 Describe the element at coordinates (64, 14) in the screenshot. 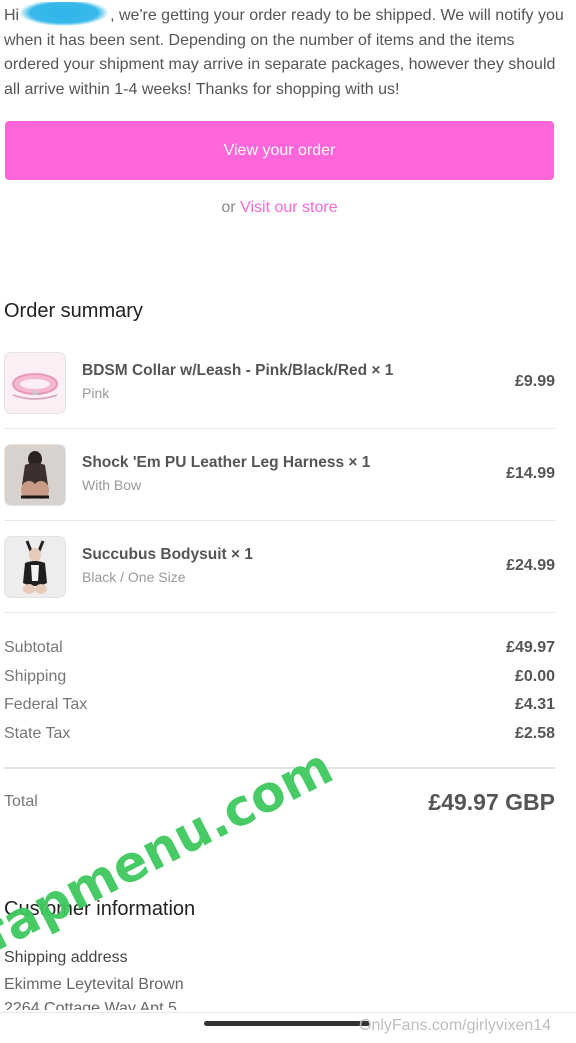

I see `redacted-name-scribble` at that location.